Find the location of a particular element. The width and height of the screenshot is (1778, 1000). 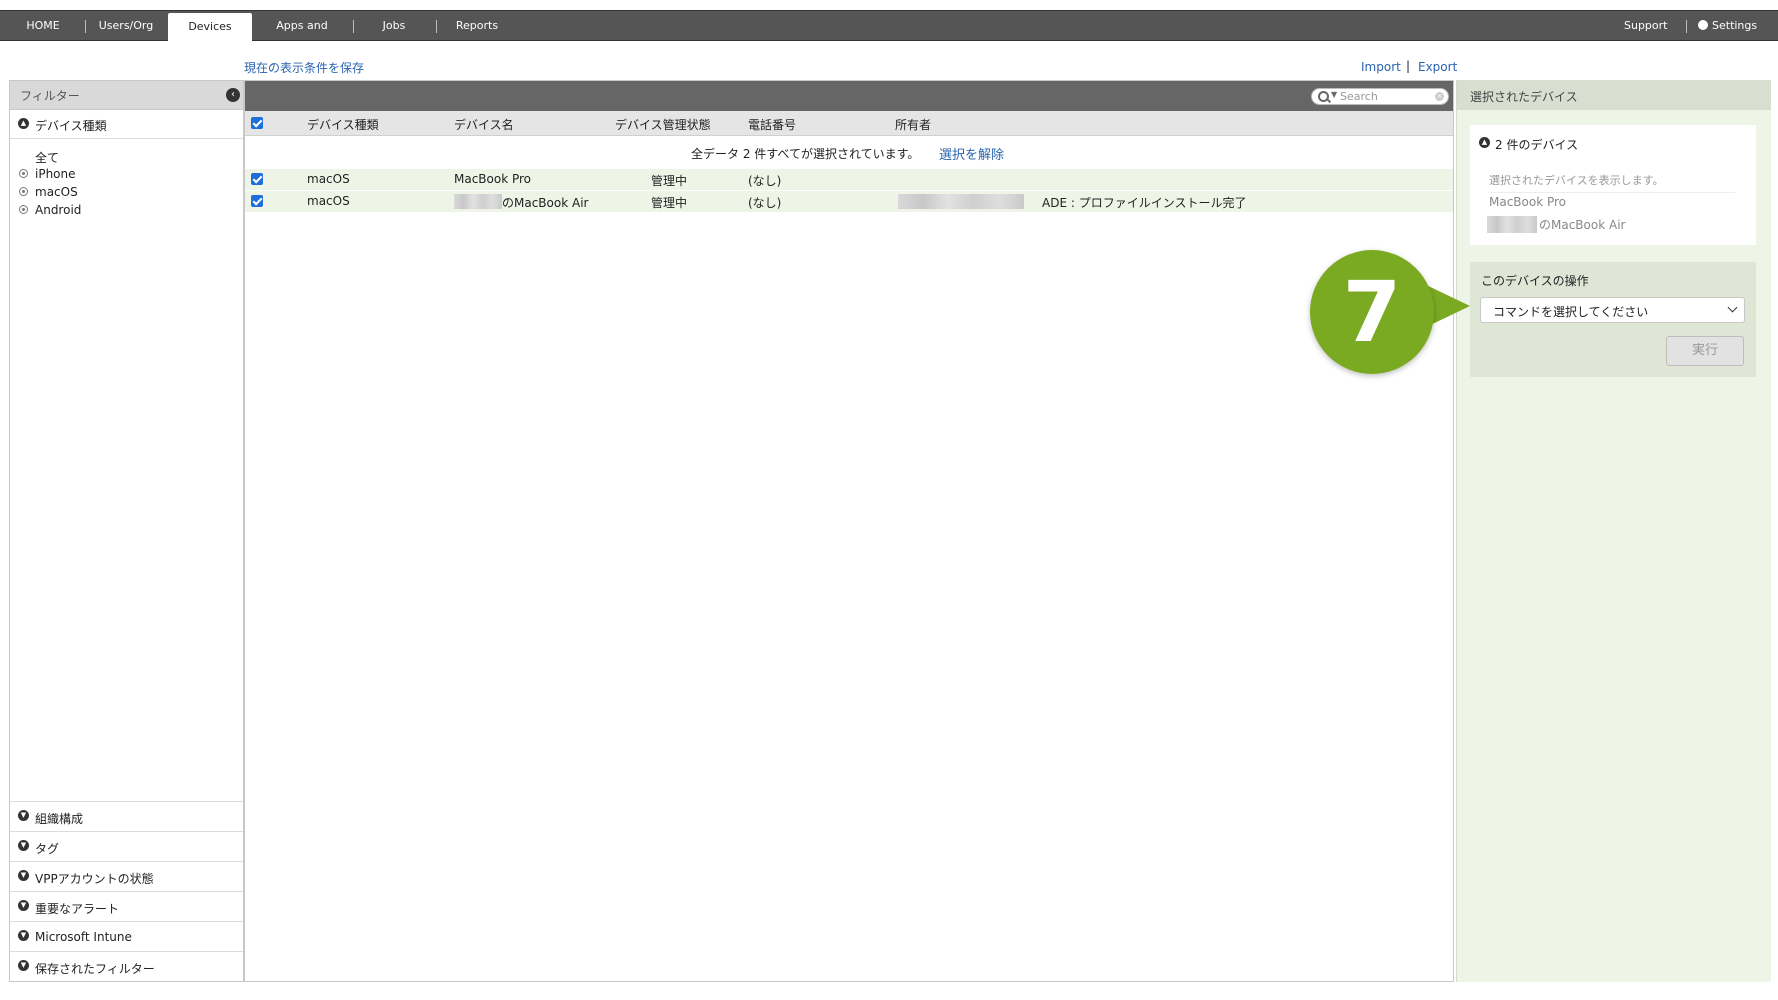

col-owner: 所有者 is located at coordinates (913, 124).